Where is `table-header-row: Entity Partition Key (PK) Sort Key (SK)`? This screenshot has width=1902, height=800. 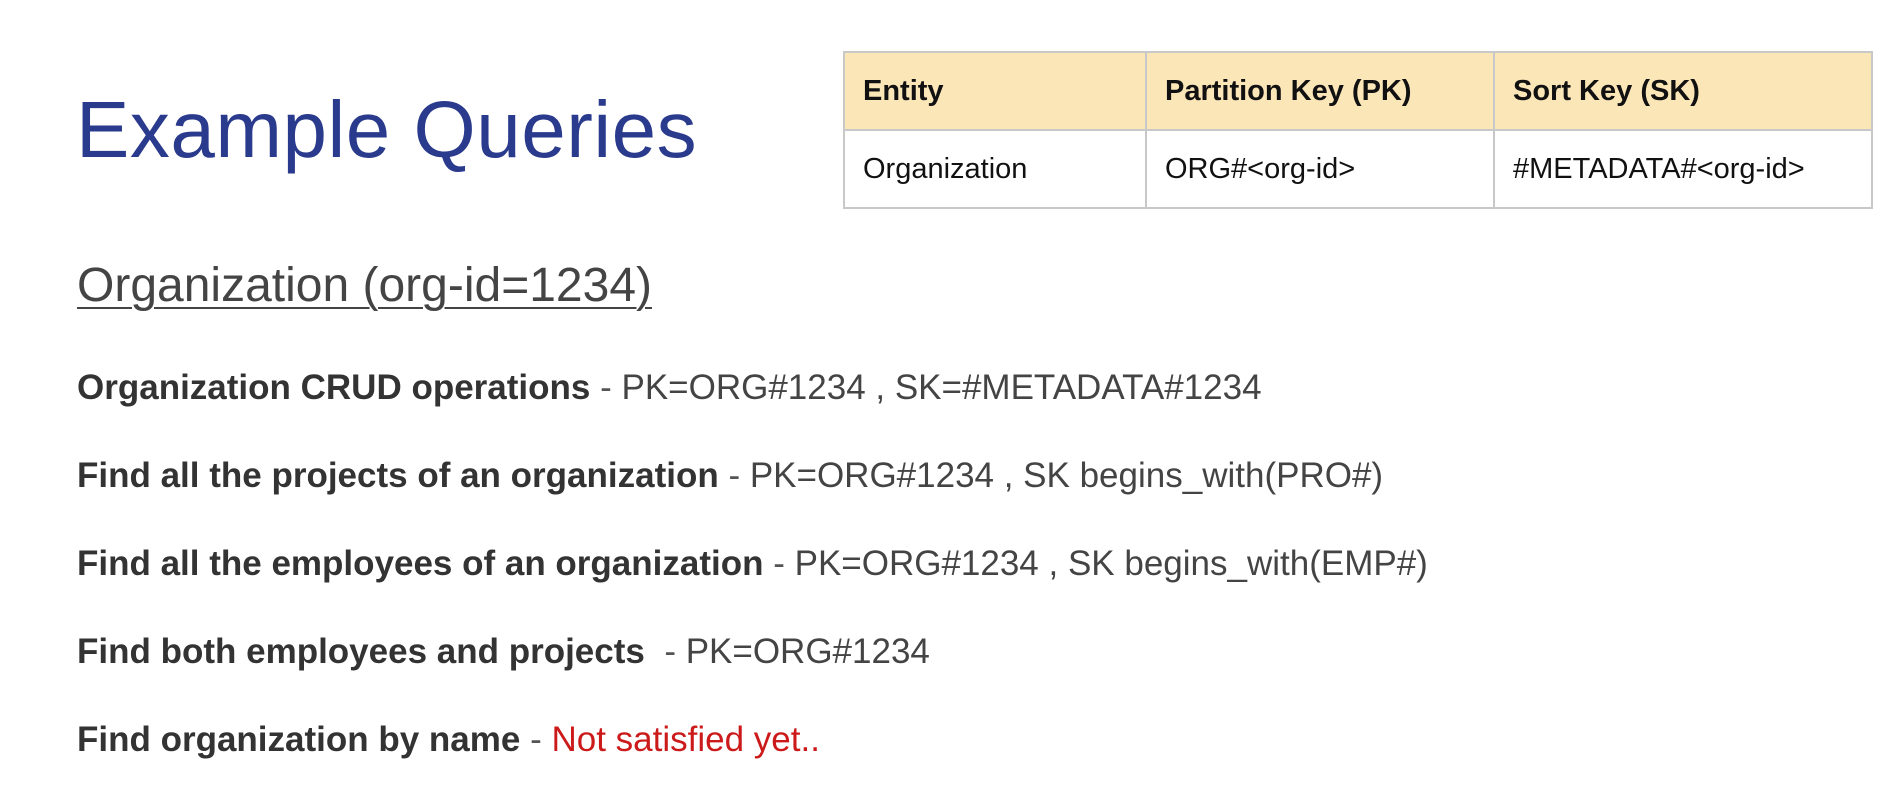
table-header-row: Entity Partition Key (PK) Sort Key (SK) is located at coordinates (1358, 91).